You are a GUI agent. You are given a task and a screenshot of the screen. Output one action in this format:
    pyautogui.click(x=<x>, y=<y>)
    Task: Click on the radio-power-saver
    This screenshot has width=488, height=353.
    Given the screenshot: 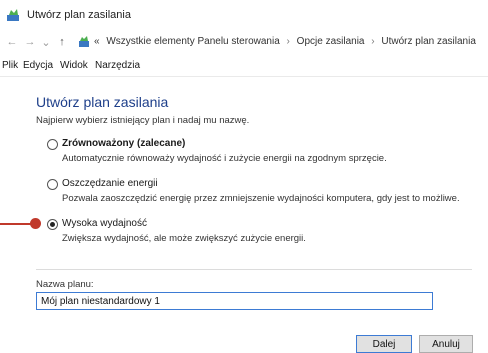 What is the action you would take?
    pyautogui.click(x=52, y=184)
    